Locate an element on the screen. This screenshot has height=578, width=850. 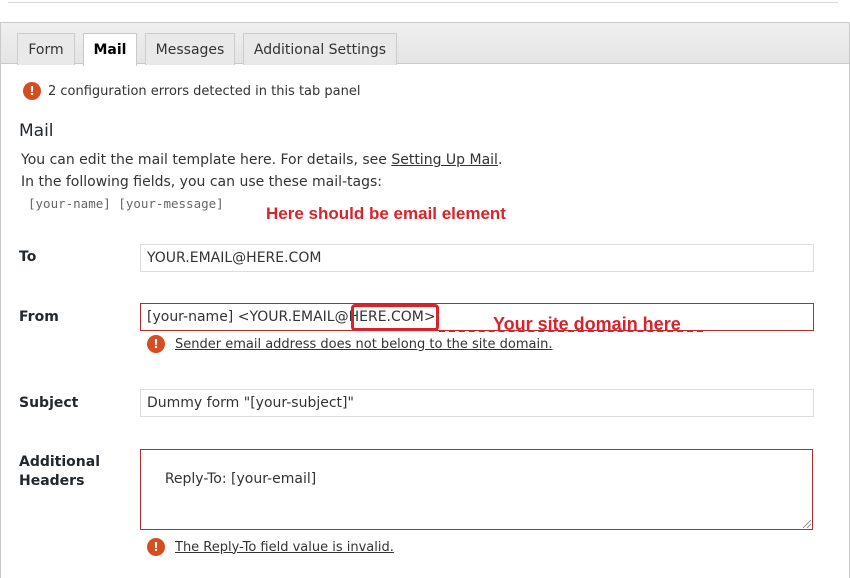
annotation-email-element: Here should be email element is located at coordinates (386, 213).